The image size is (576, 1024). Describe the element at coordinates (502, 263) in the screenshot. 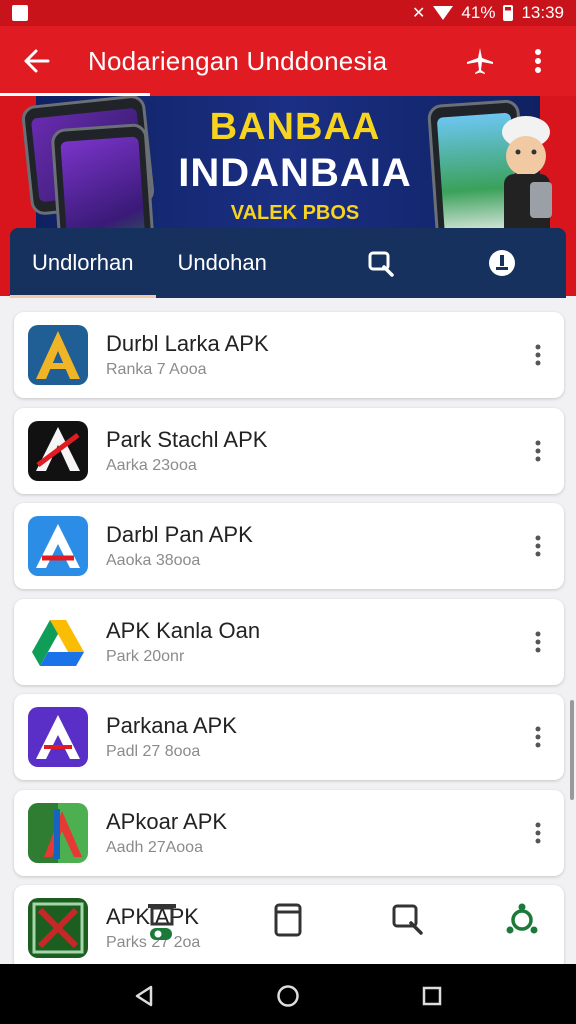

I see `info-circle-icon` at that location.